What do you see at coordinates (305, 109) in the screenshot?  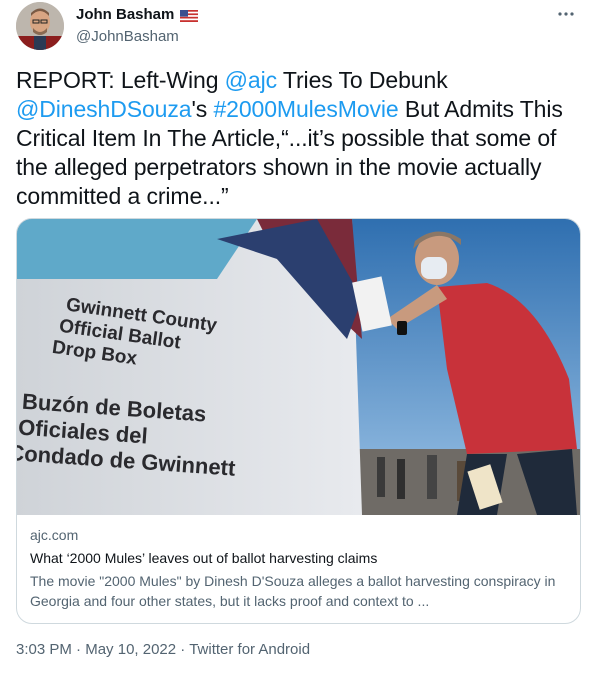 I see `hashtag-2000mulesmovie-link: #2000MulesMovie` at bounding box center [305, 109].